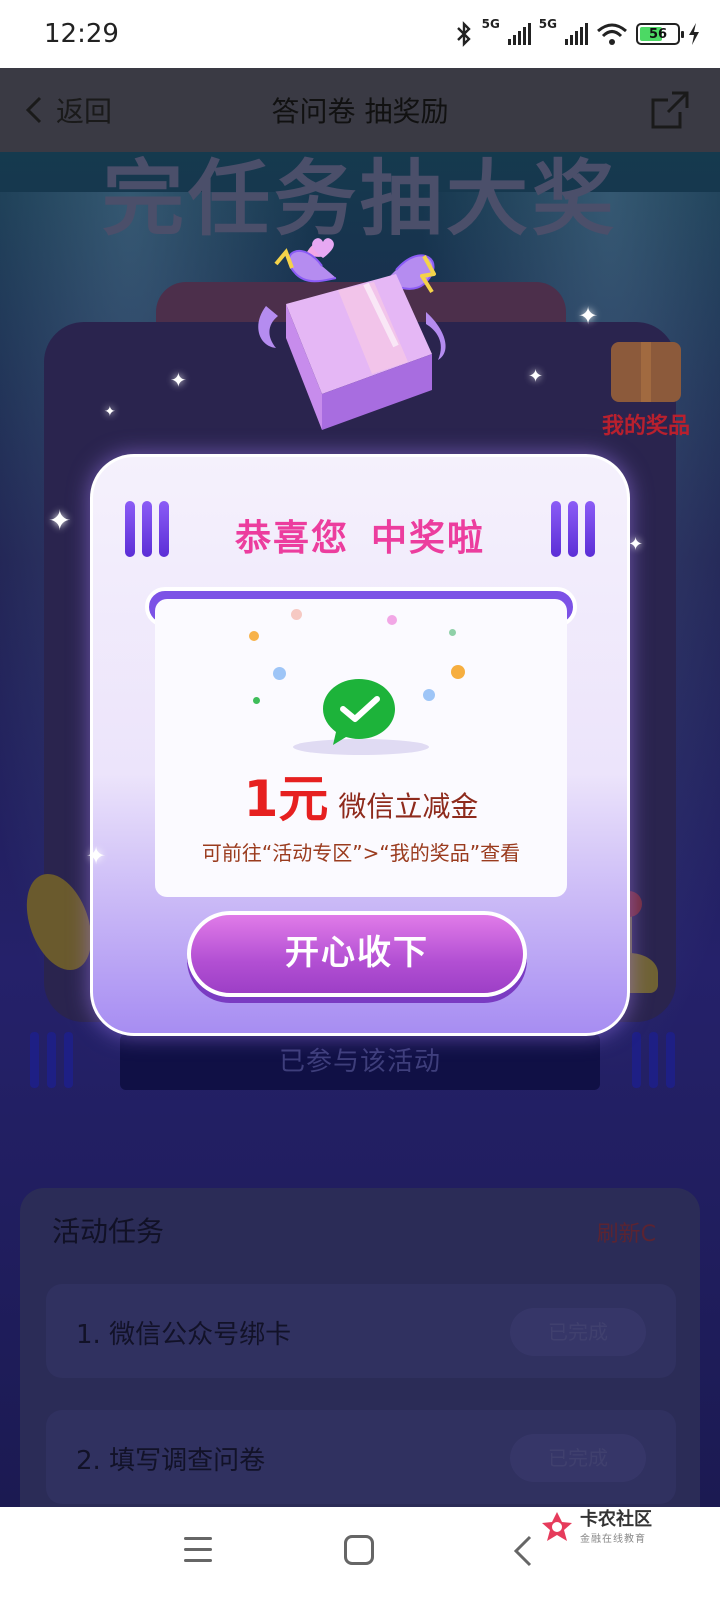 Image resolution: width=720 pixels, height=1600 pixels. I want to click on task-item-label: 1. 微信公众号绑卡, so click(184, 1335).